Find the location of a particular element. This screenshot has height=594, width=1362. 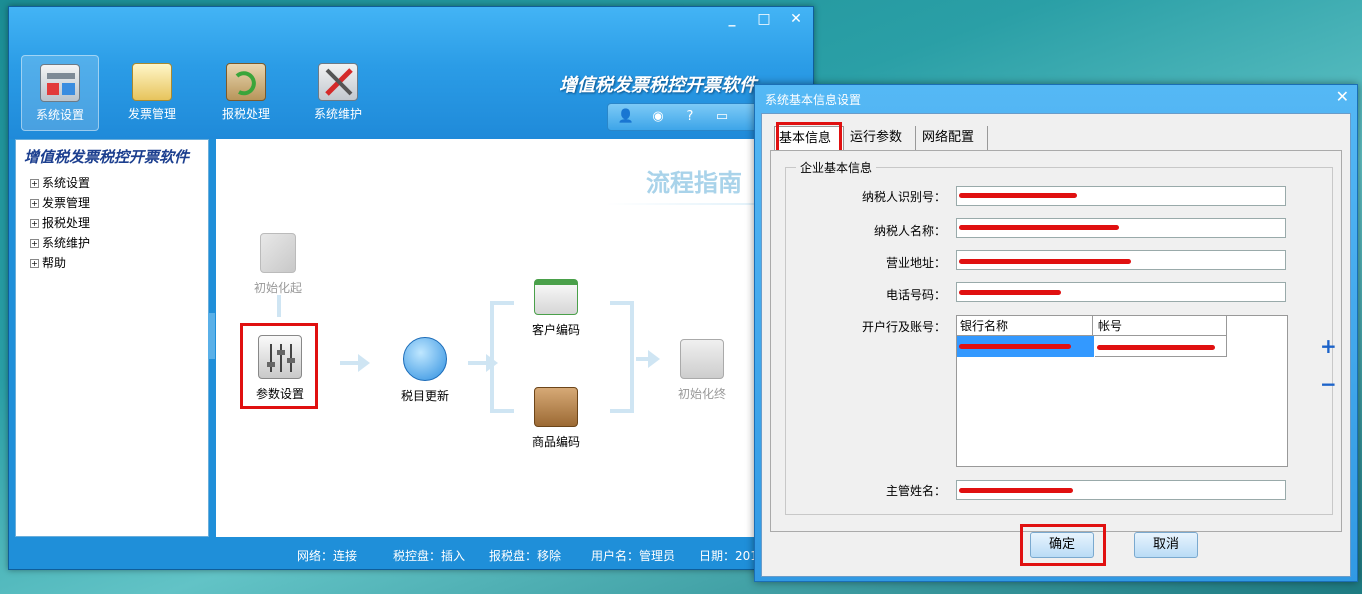

dialog-title: 系统基本信息设置 is located at coordinates (813, 100).